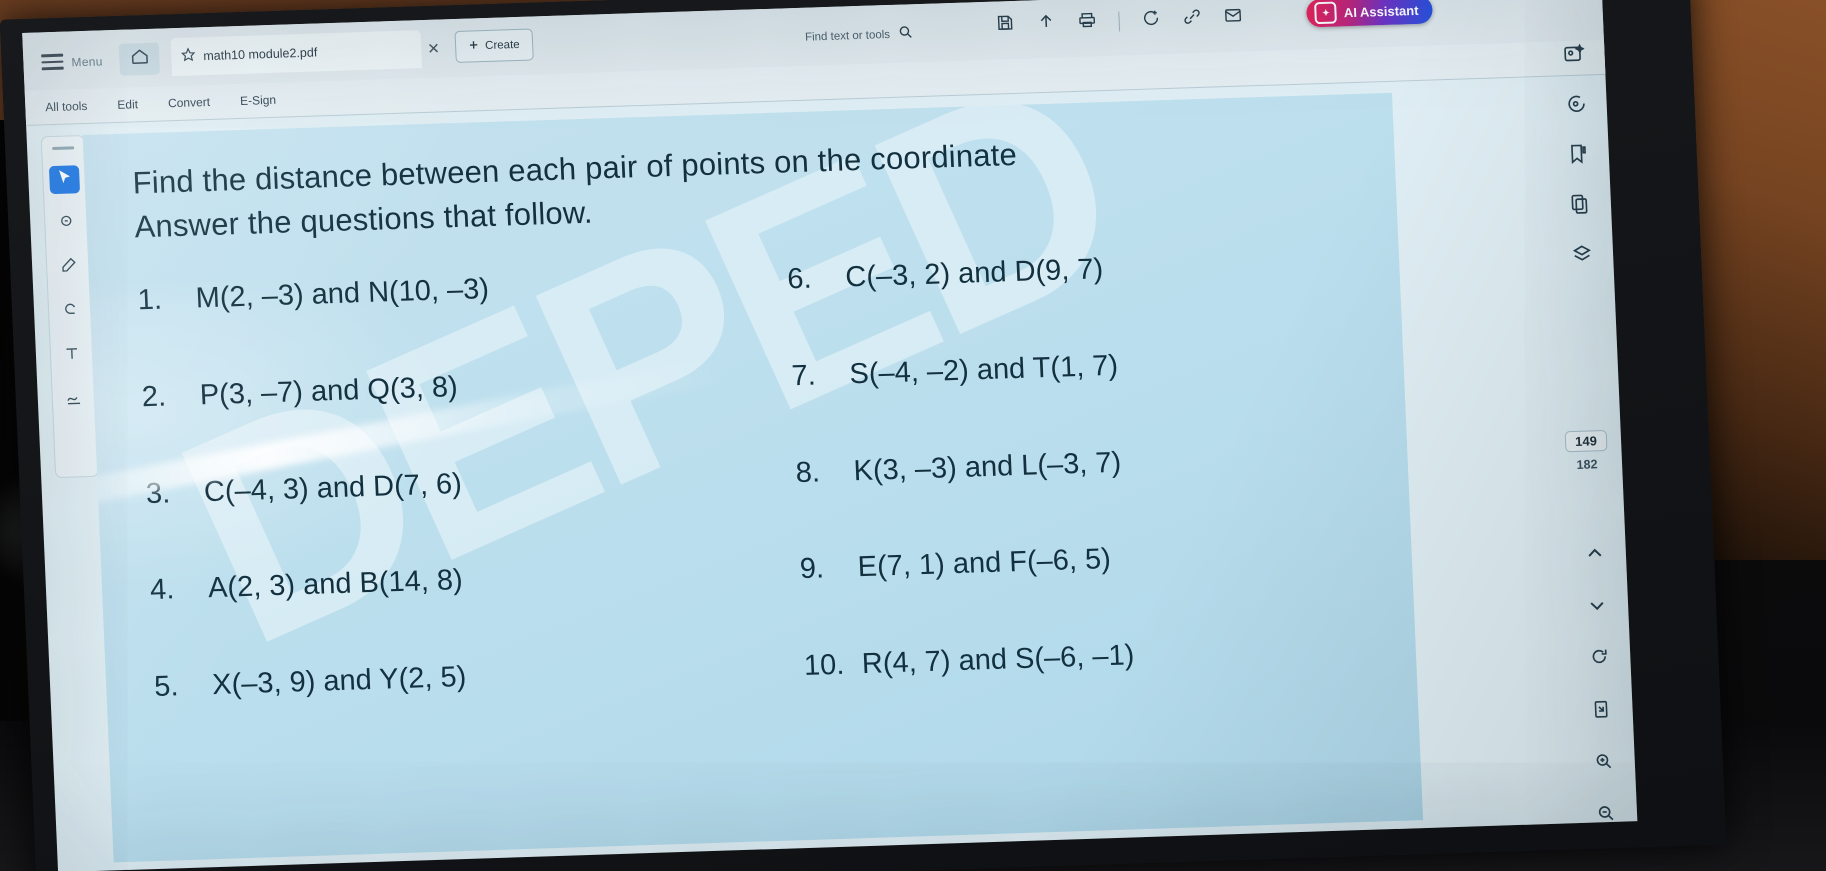 The height and width of the screenshot is (871, 1826). What do you see at coordinates (812, 569) in the screenshot?
I see `question-number: 9.` at bounding box center [812, 569].